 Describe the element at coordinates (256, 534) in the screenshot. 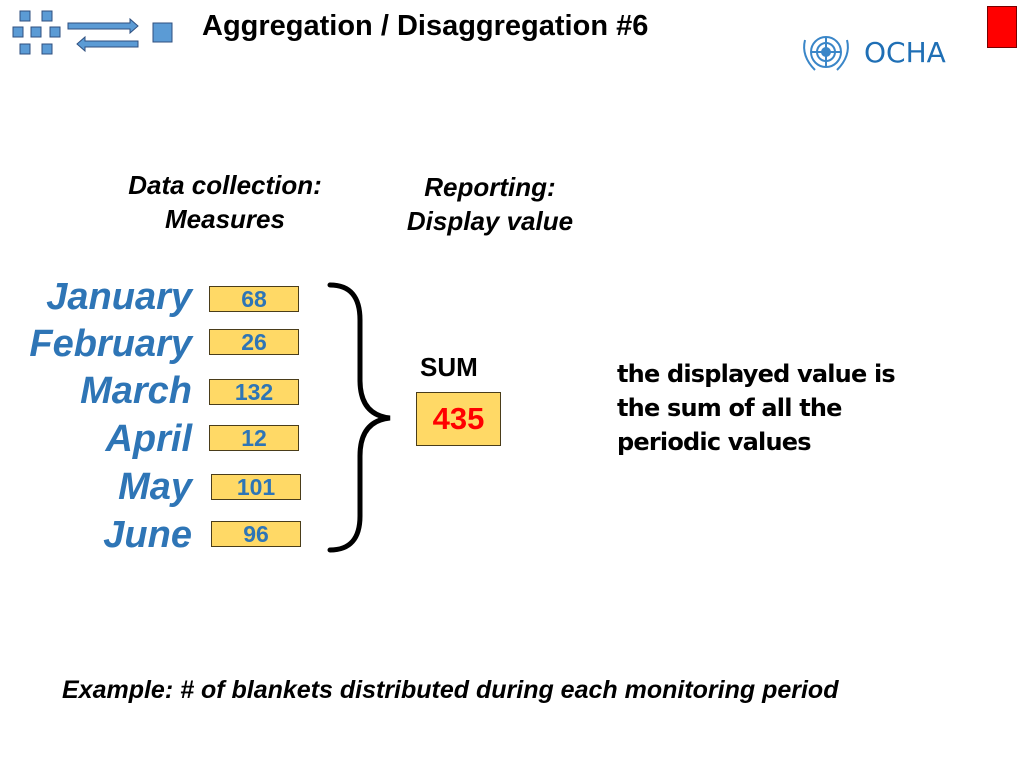

I see `measure-value: 96` at that location.